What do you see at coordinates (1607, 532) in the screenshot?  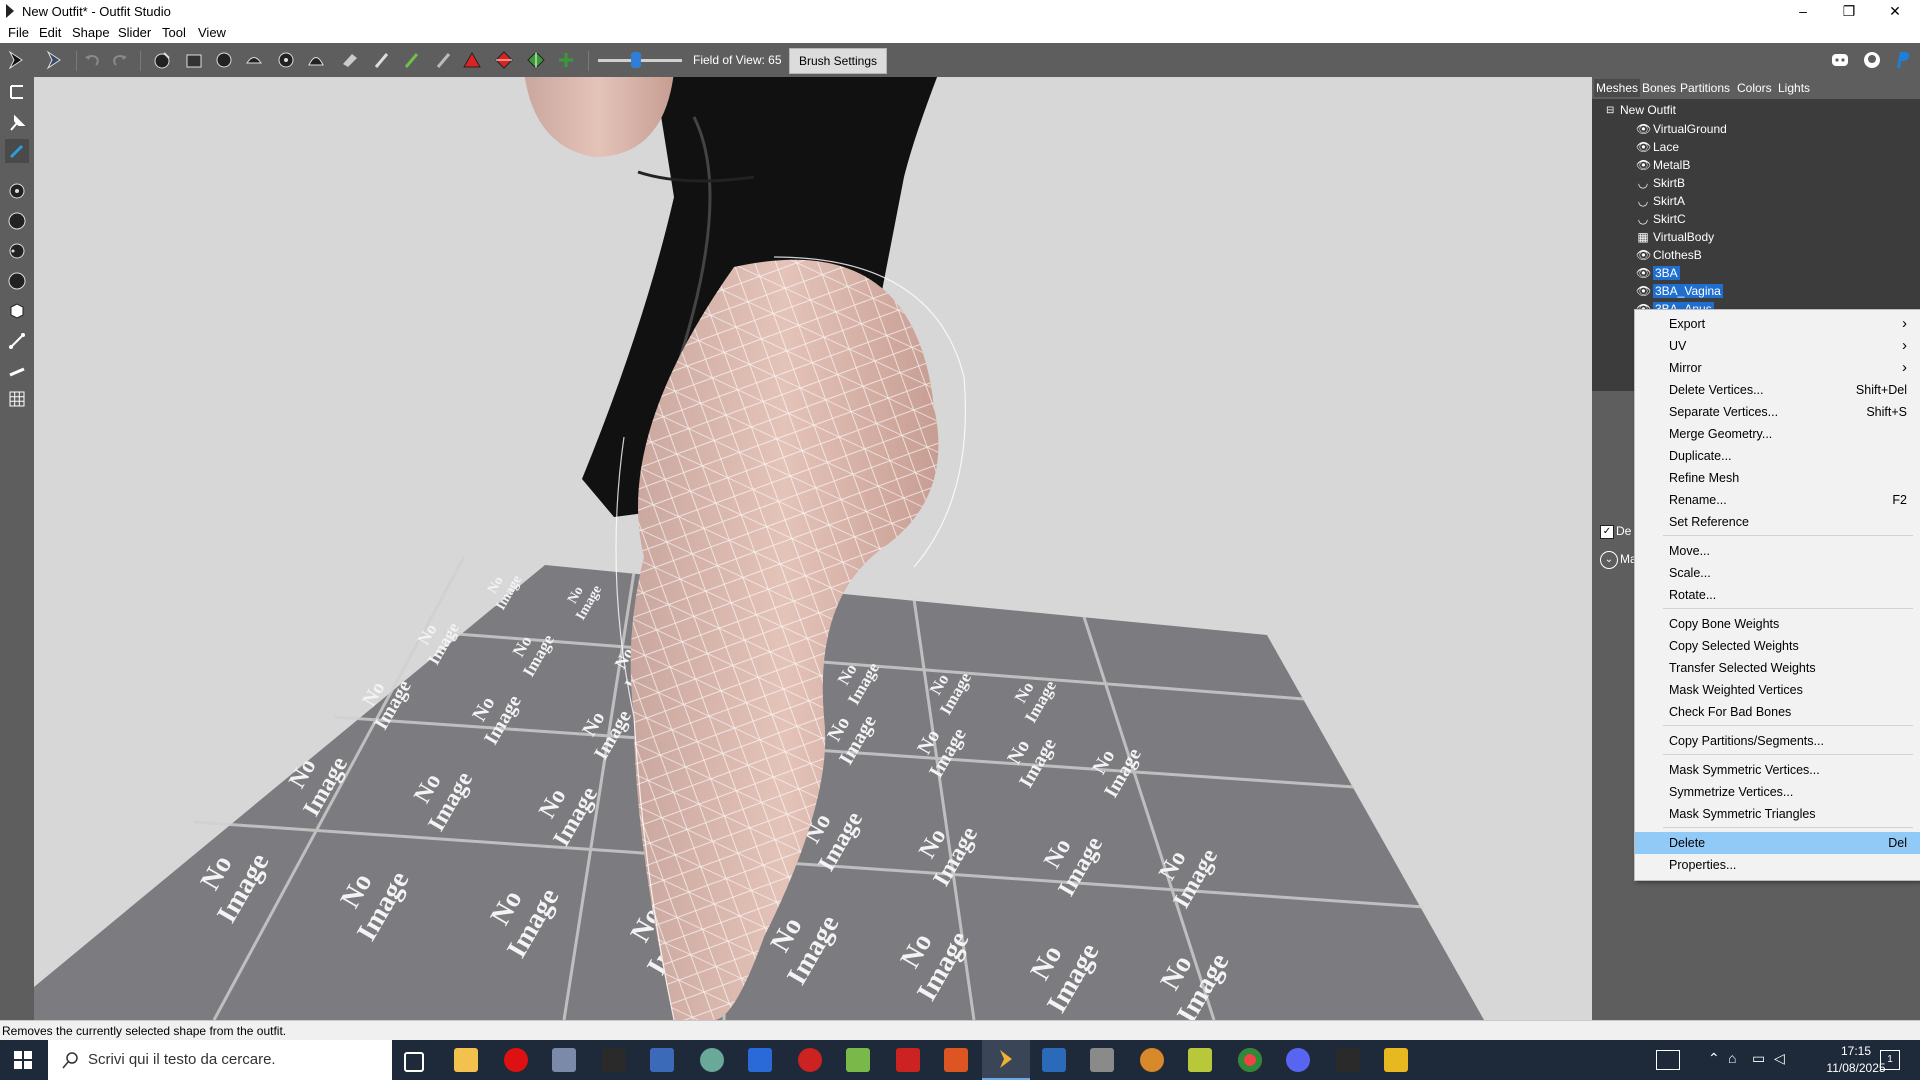 I see `deform-checkbox: ✓` at bounding box center [1607, 532].